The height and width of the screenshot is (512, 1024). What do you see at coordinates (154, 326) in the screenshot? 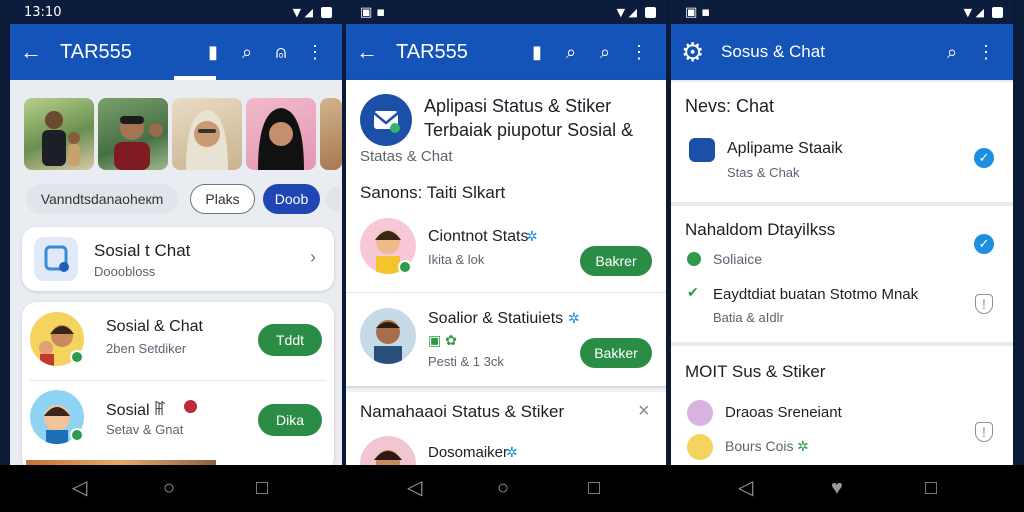
I see `item-title: Sosial & Chat` at bounding box center [154, 326].